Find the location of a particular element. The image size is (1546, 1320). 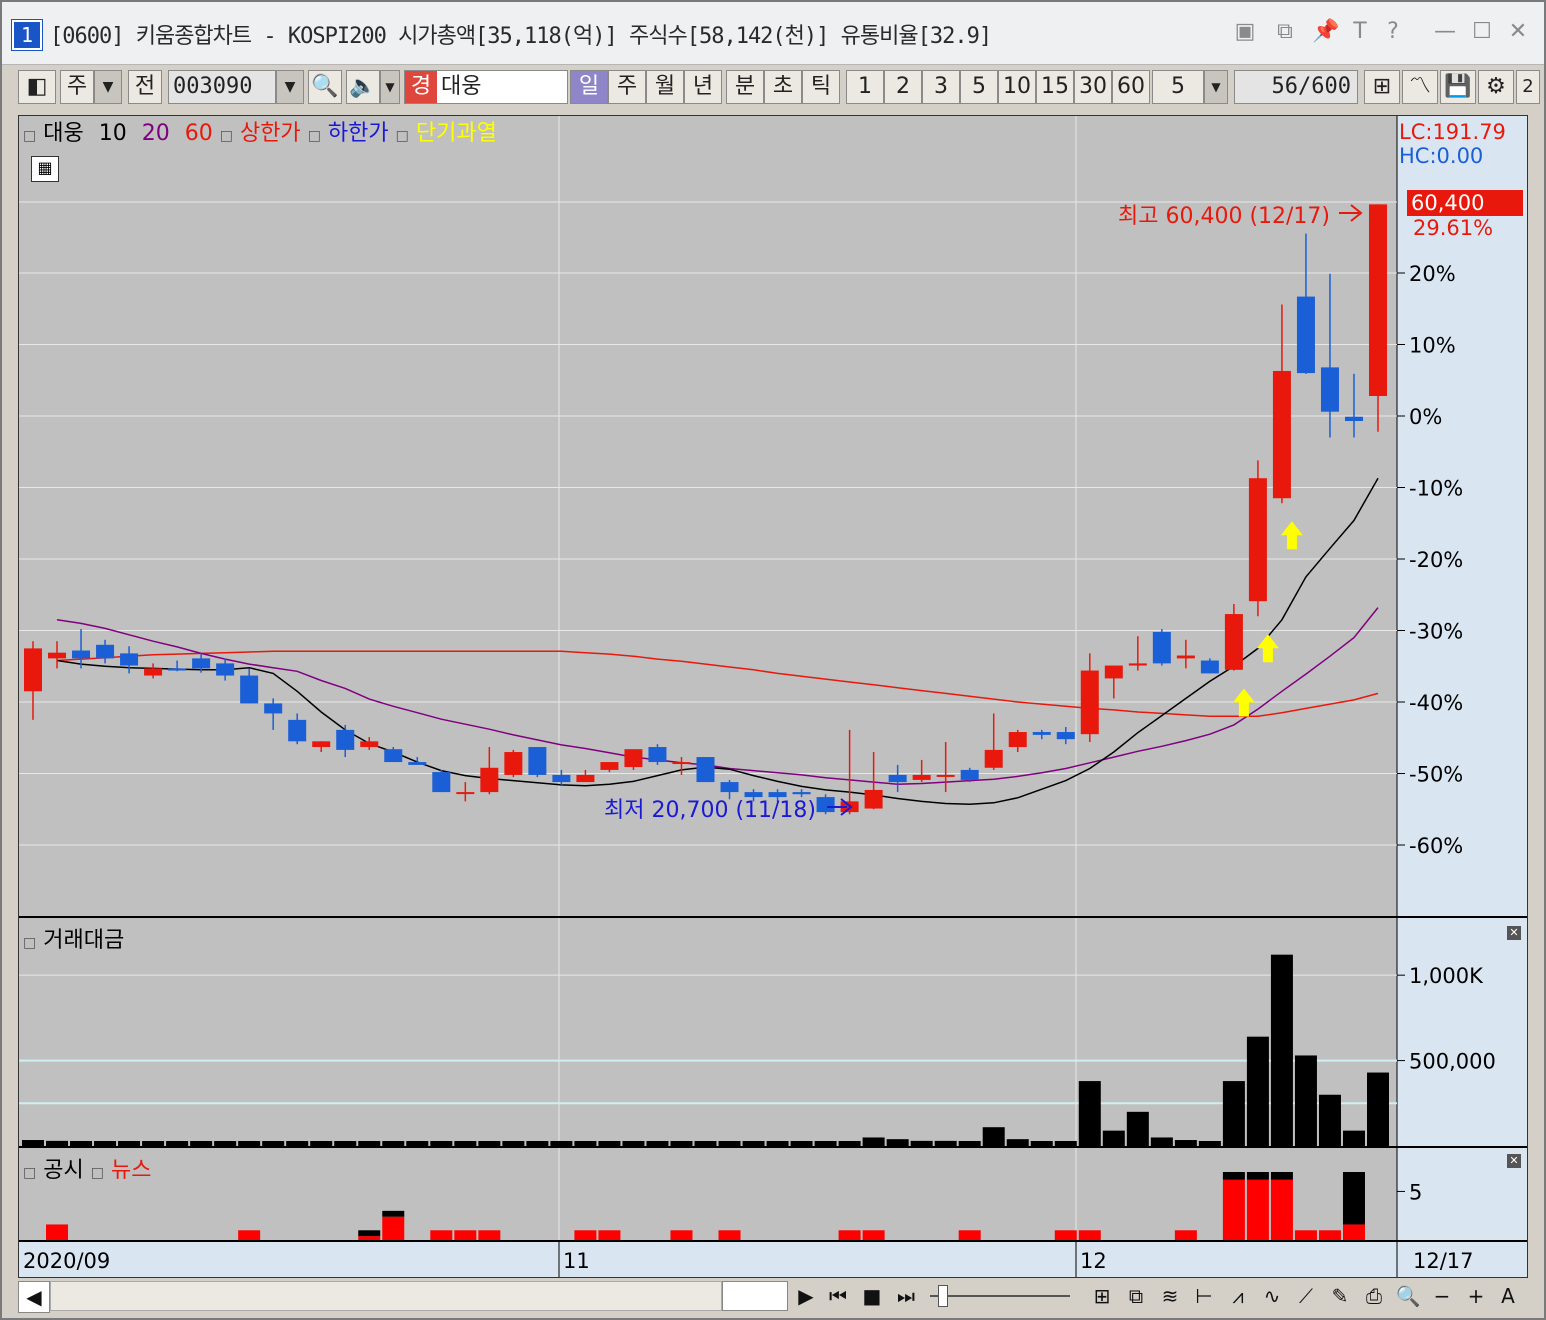

interval-button: 3 is located at coordinates (941, 87).